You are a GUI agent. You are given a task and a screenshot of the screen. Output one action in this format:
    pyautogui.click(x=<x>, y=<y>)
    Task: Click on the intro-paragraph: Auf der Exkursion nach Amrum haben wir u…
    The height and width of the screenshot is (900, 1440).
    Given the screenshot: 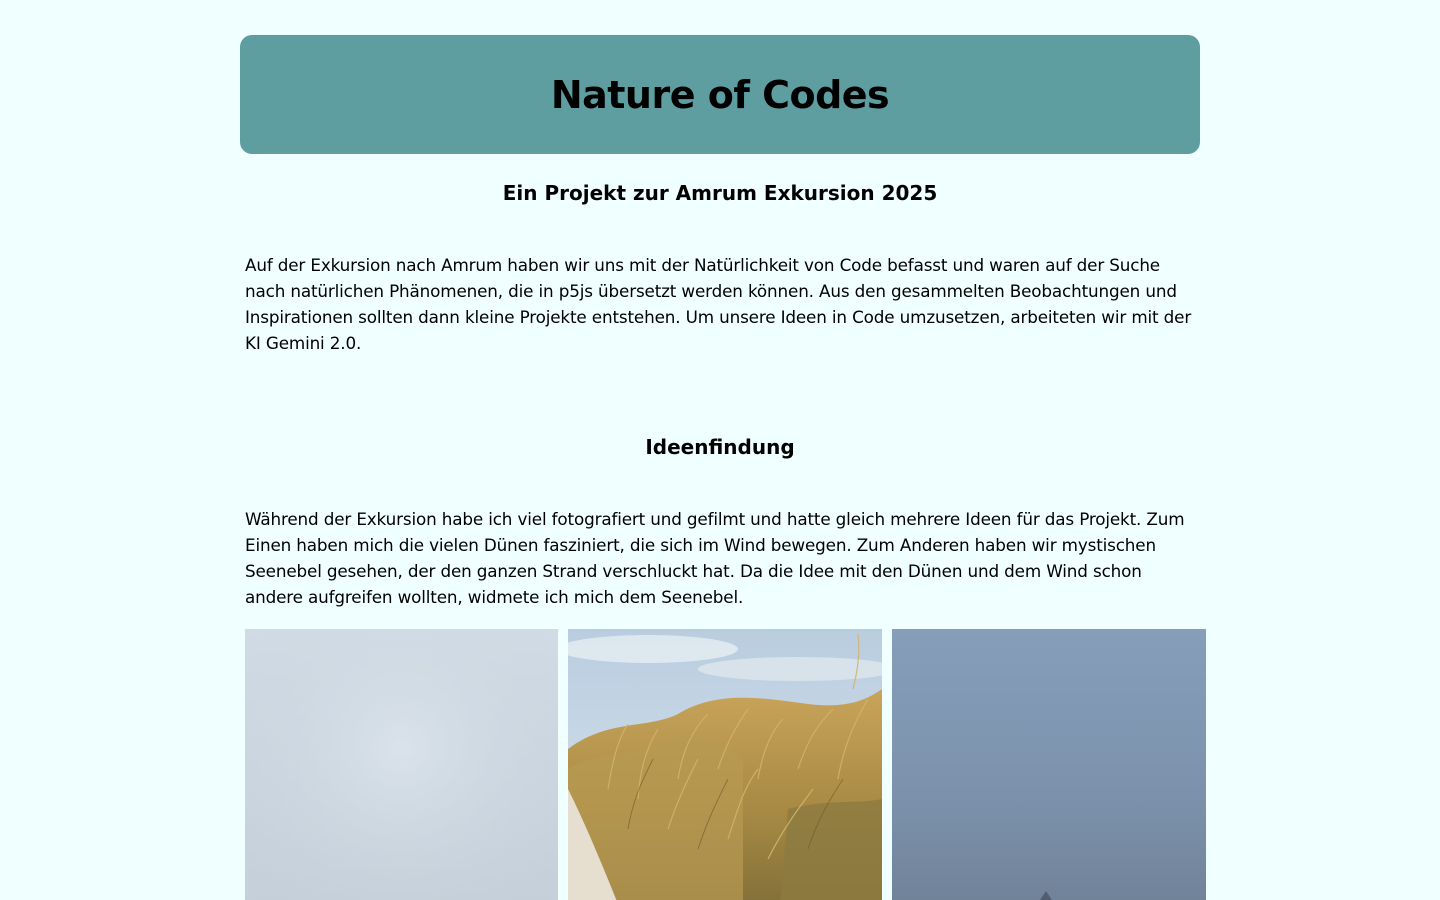 What is the action you would take?
    pyautogui.click(x=718, y=304)
    